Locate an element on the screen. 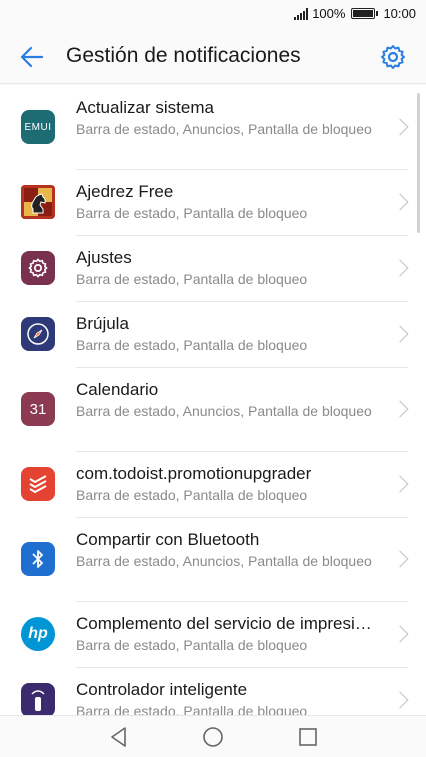 This screenshot has width=426, height=757. nav-home-icon is located at coordinates (213, 737).